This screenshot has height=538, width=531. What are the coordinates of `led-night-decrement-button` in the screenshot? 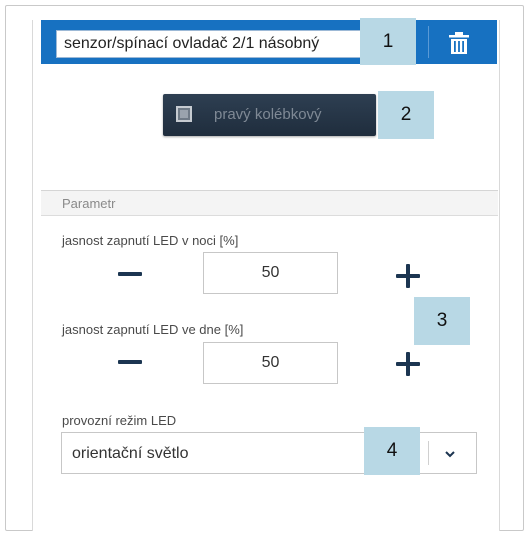 It's located at (130, 274).